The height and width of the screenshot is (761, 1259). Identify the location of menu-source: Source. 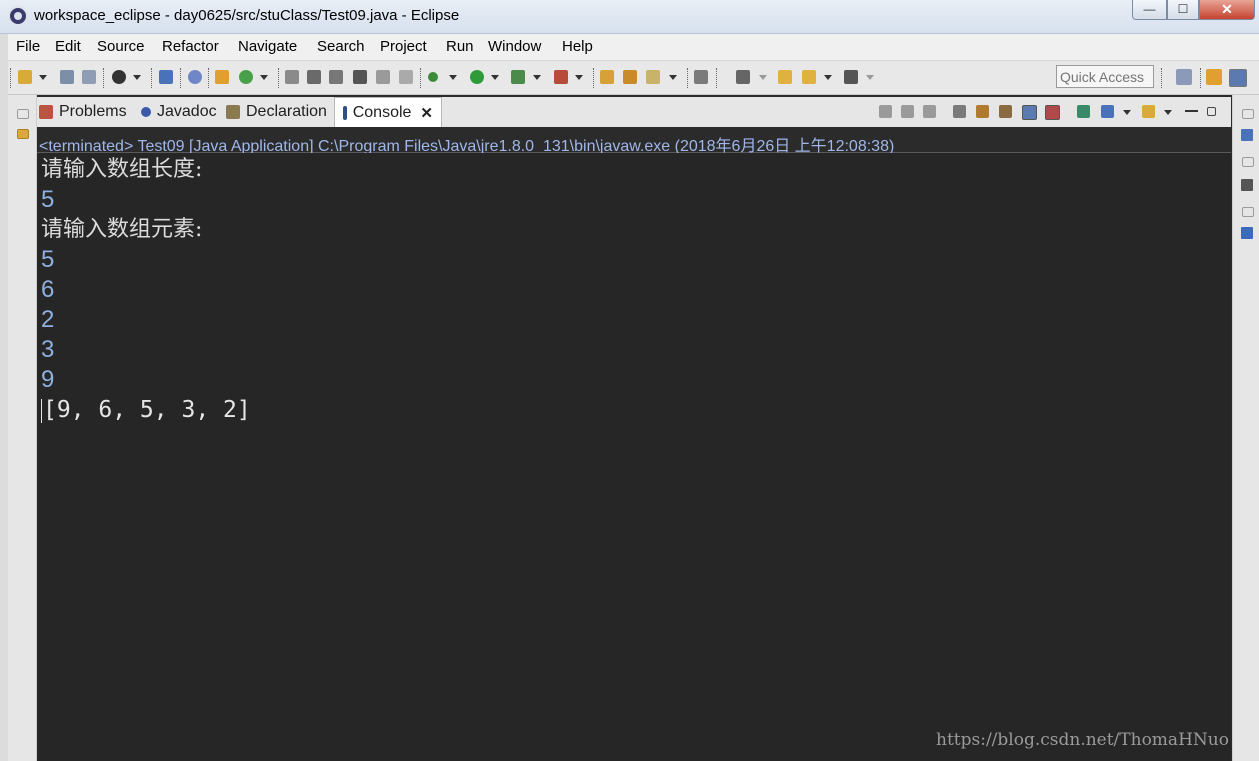
(121, 46).